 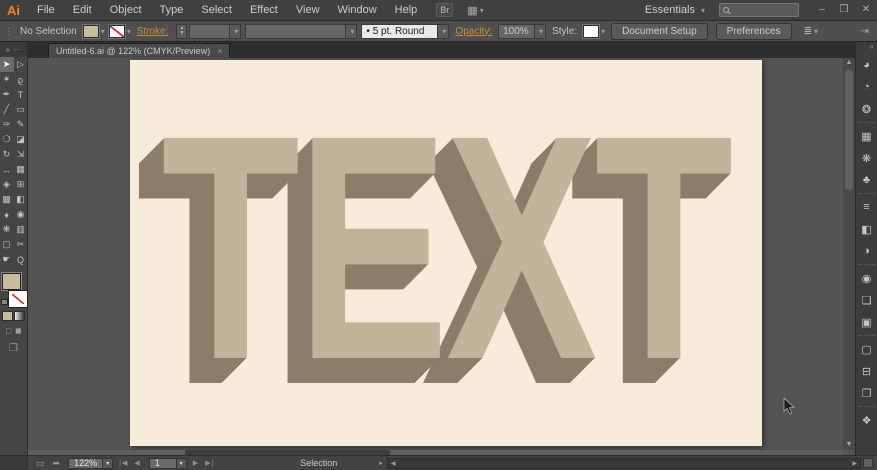 I want to click on dock-header: «, so click(x=866, y=48).